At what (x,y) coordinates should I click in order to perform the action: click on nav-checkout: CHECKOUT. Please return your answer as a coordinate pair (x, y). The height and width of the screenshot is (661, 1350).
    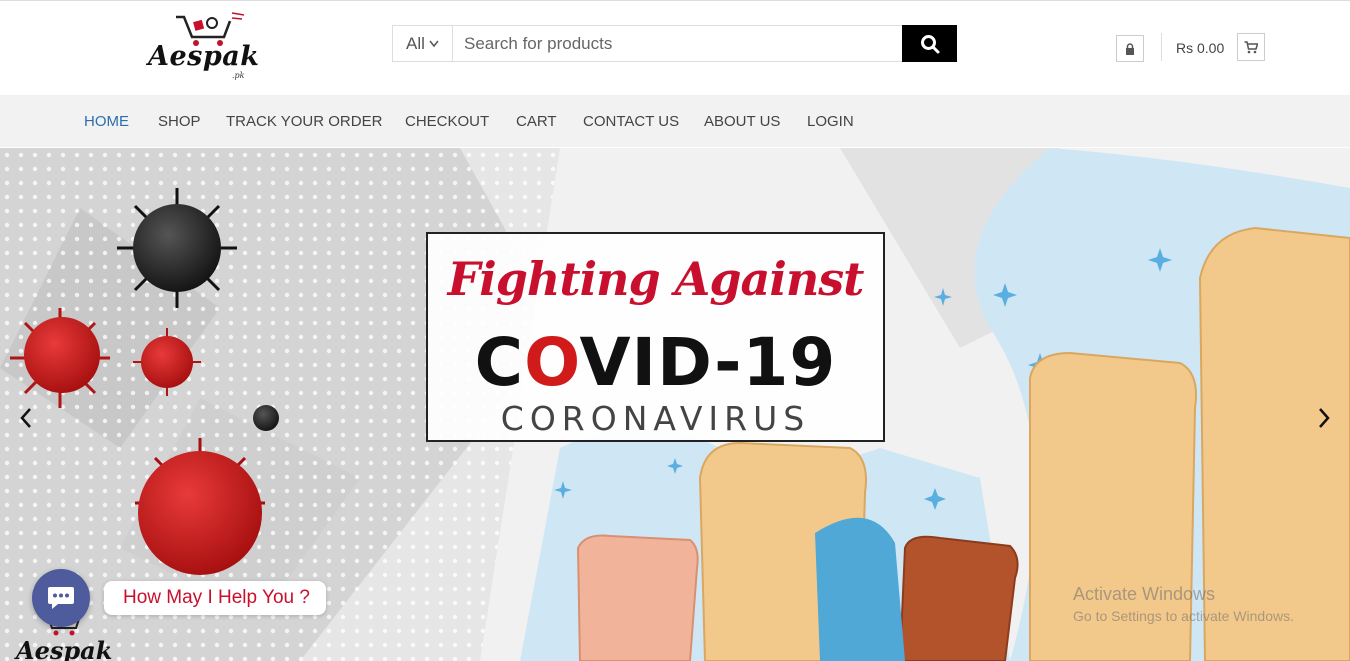
    Looking at the image, I should click on (447, 121).